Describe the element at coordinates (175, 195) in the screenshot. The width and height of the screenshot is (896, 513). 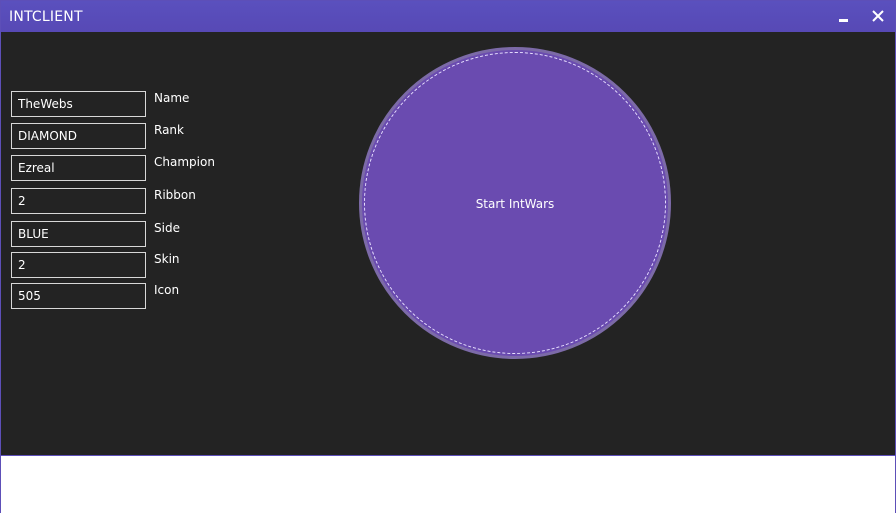
I see `ribbon-label: Ribbon` at that location.